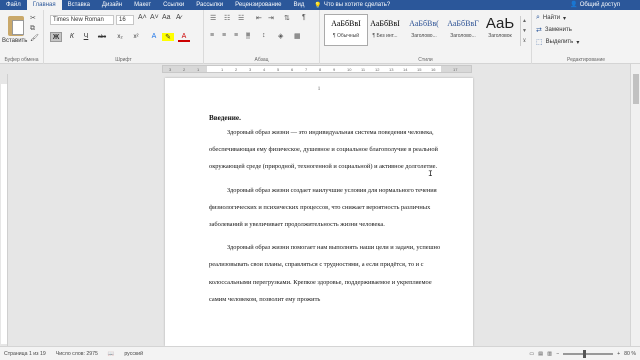 The width and height of the screenshot is (640, 360). What do you see at coordinates (319, 89) in the screenshot?
I see `page-number: 1` at bounding box center [319, 89].